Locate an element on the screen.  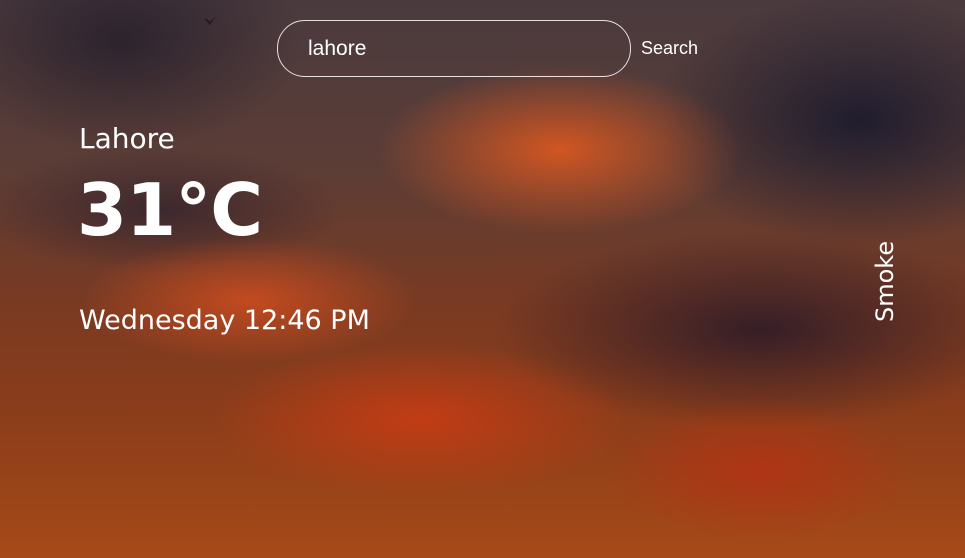
search-bar: Search is located at coordinates (487, 48).